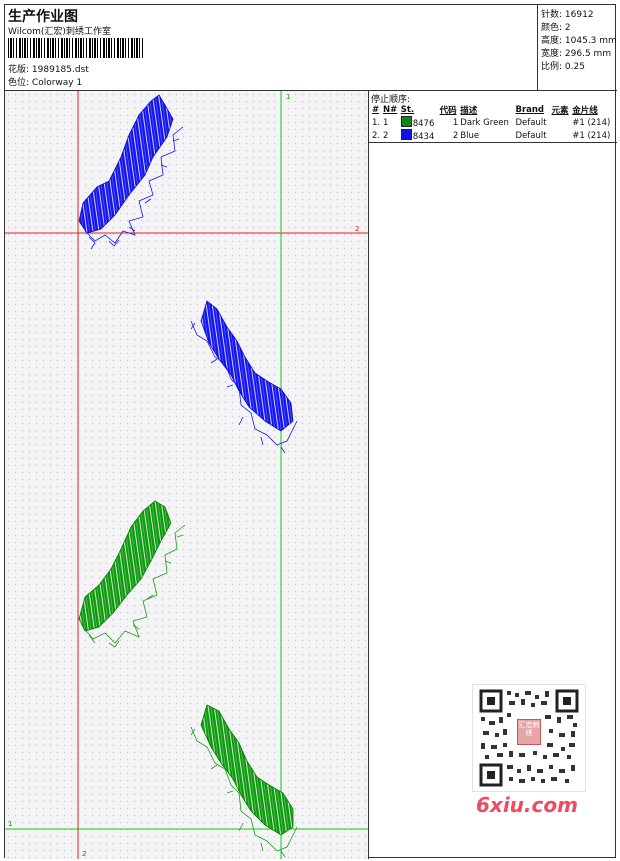 This screenshot has height=861, width=620. Describe the element at coordinates (84, 854) in the screenshot. I see `guide-label-v-bottom: 2` at that location.